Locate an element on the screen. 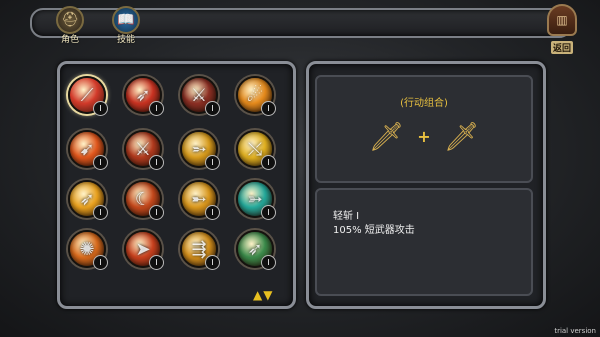 This screenshot has height=337, width=600. skill-slot: ➹ I is located at coordinates (88, 150).